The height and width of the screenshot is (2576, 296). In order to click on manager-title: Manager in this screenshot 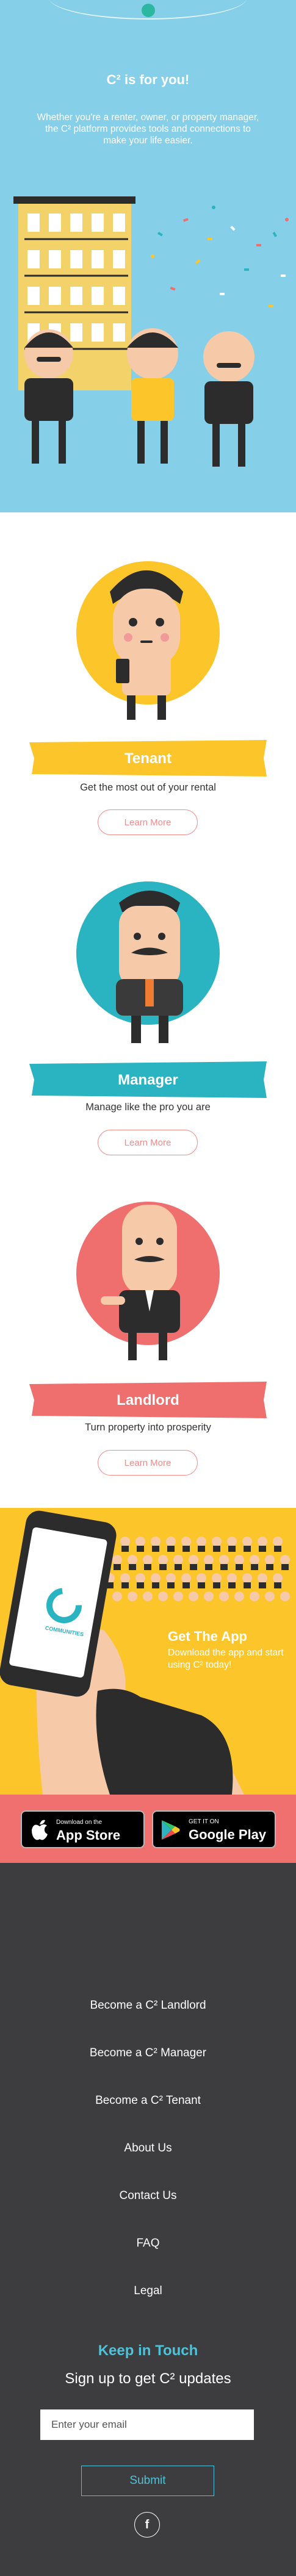, I will do `click(148, 1080)`.